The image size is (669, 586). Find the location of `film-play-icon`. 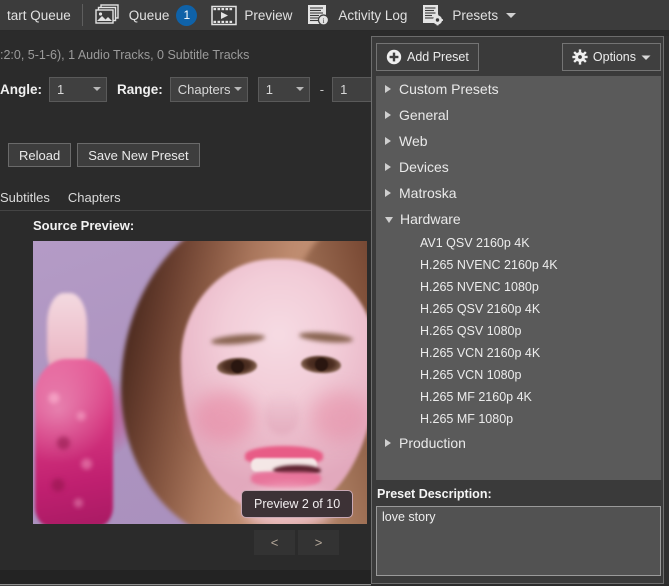

film-play-icon is located at coordinates (224, 15).